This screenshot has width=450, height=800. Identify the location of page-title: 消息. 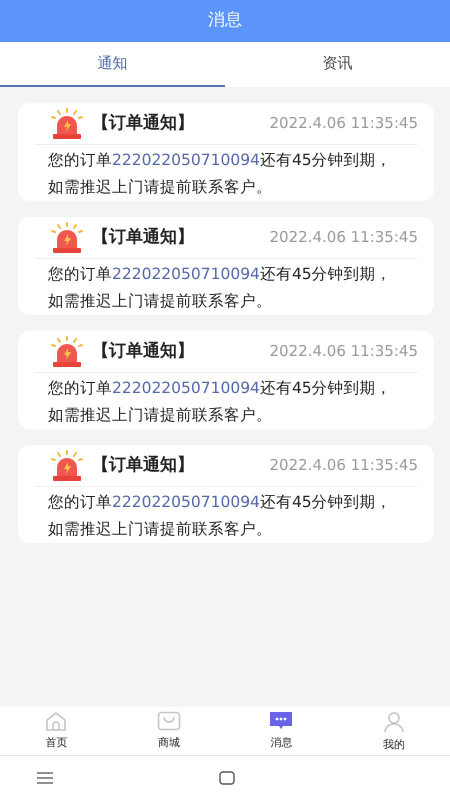
(225, 21).